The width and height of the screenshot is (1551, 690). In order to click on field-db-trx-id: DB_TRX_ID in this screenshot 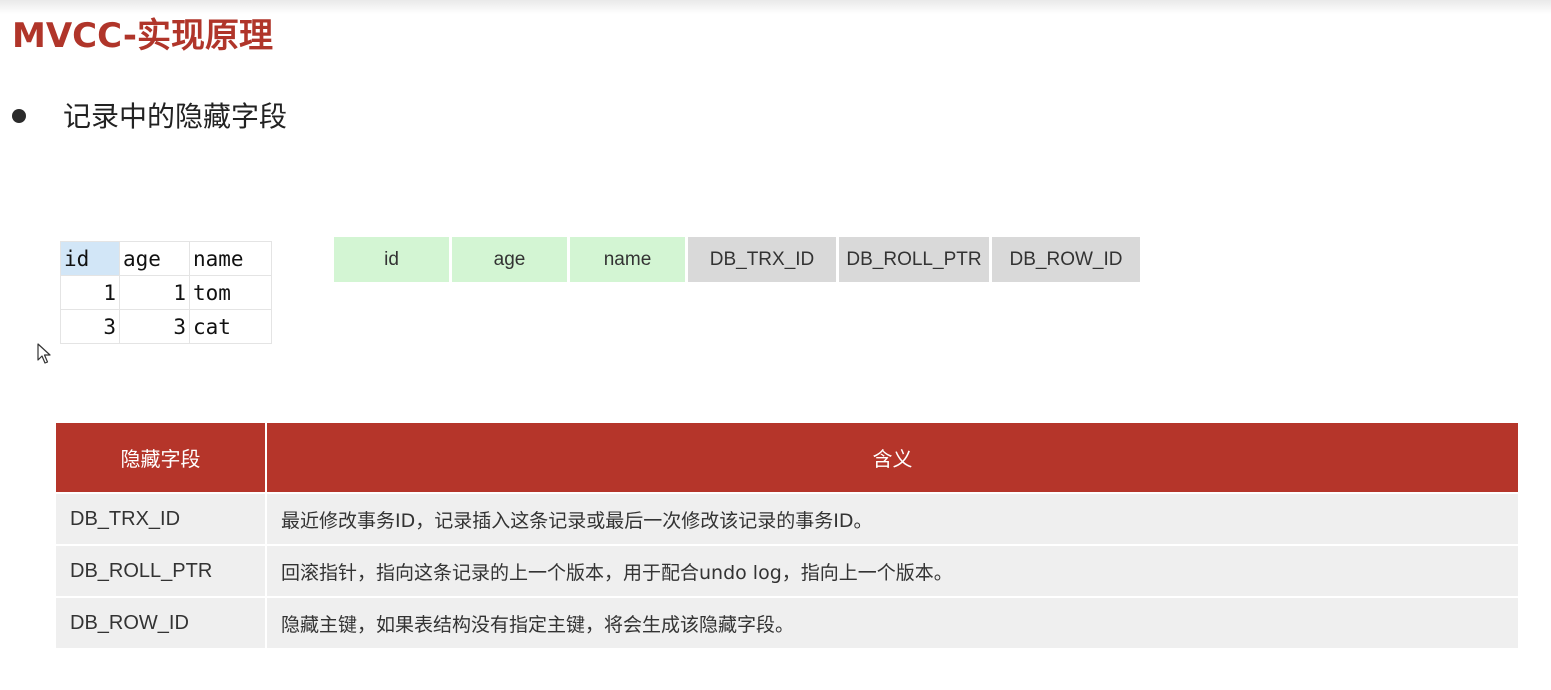, I will do `click(762, 259)`.